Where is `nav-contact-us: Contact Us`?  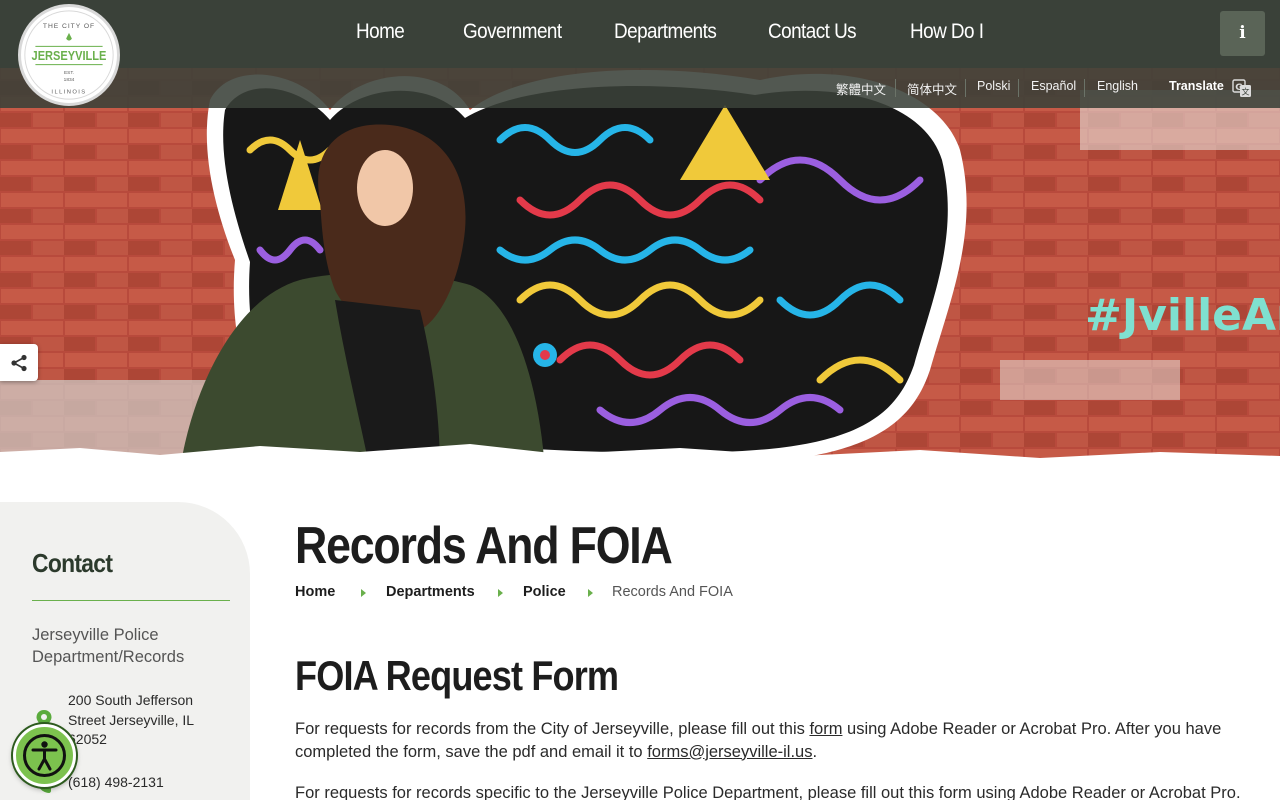 nav-contact-us: Contact Us is located at coordinates (812, 32).